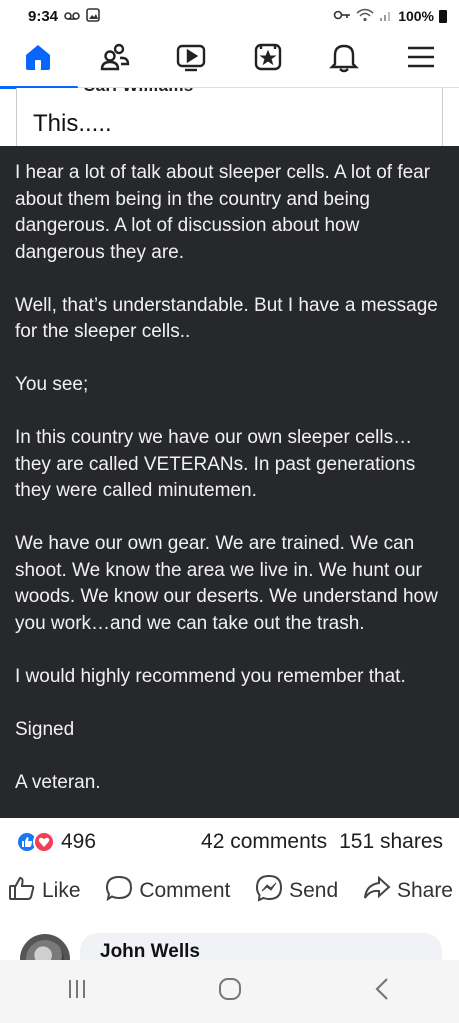  I want to click on reaction-count: 496, so click(79, 841).